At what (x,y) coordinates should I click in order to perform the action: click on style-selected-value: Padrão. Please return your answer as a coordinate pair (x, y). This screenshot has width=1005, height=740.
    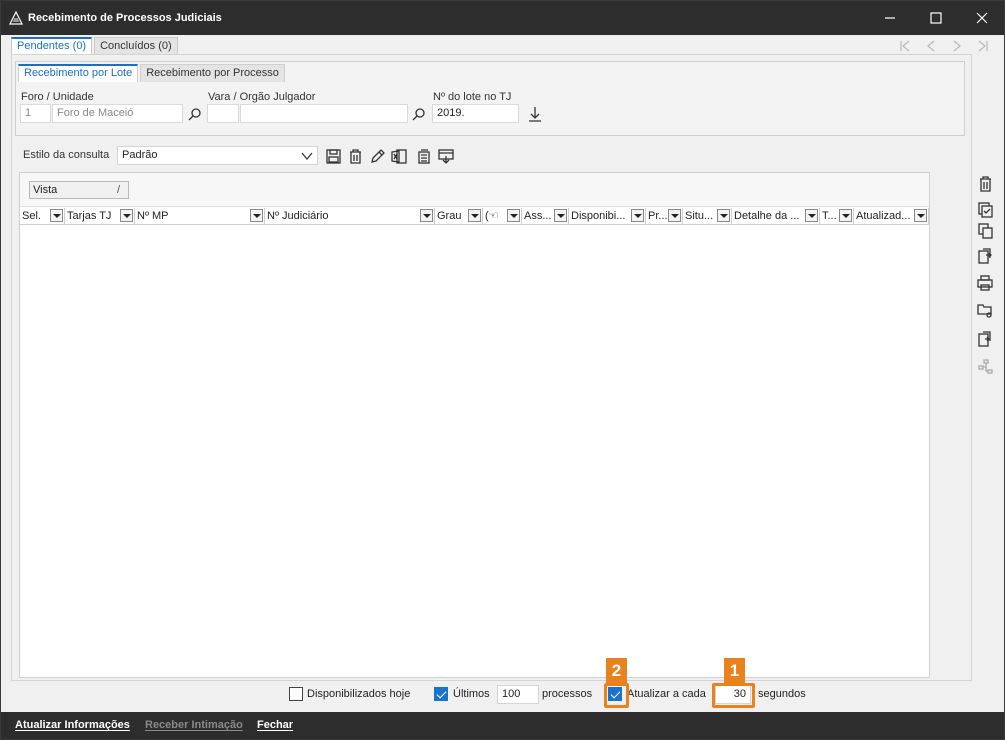
    Looking at the image, I should click on (140, 155).